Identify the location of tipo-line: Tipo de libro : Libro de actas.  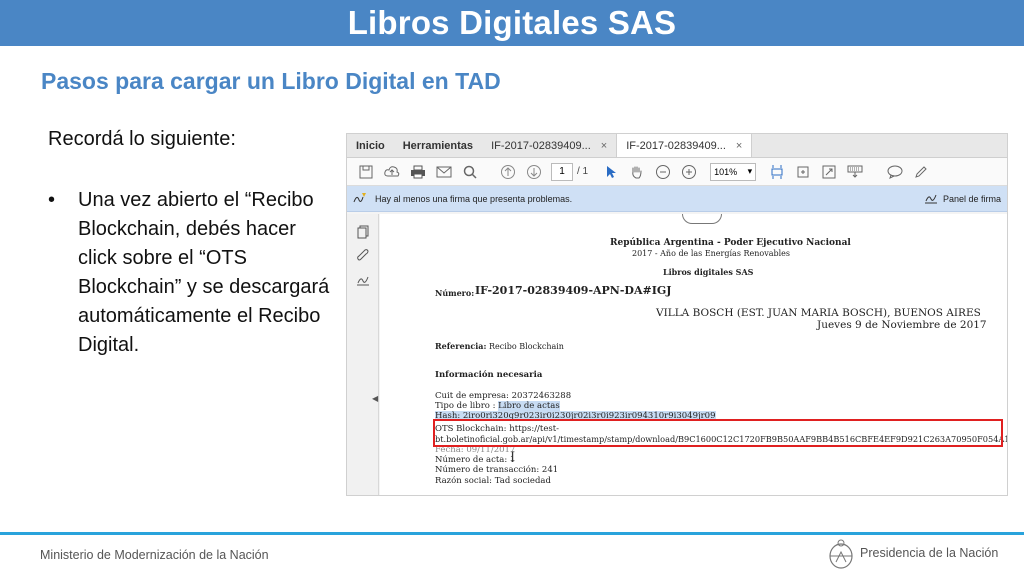
(497, 406).